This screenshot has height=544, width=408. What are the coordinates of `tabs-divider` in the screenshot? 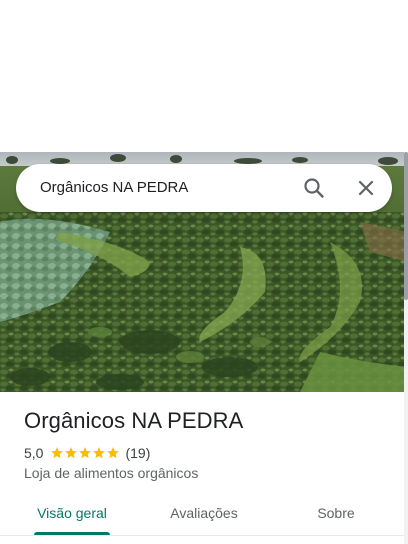 It's located at (202, 535).